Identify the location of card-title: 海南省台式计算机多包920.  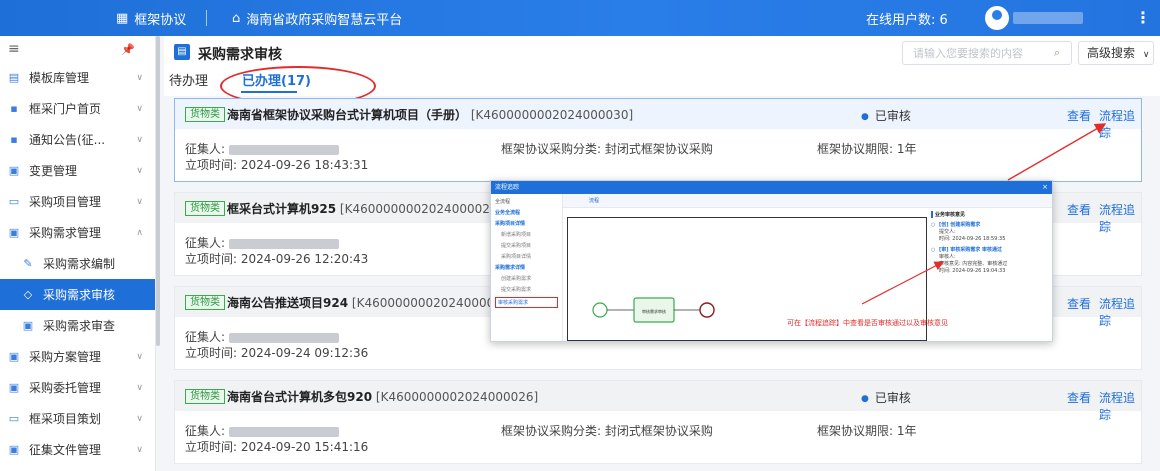
(299, 397).